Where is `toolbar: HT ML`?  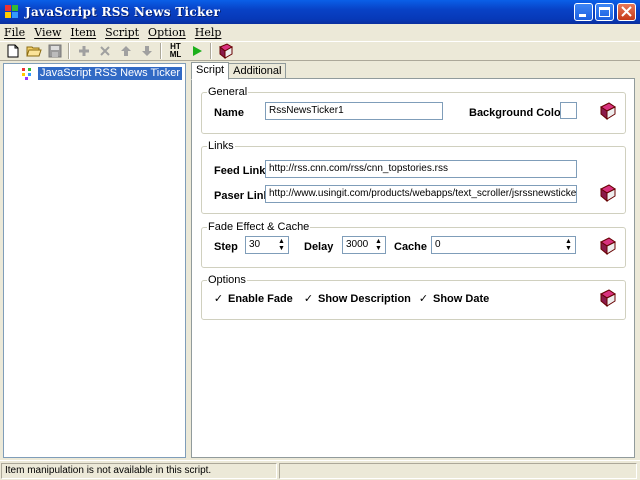 toolbar: HT ML is located at coordinates (320, 51).